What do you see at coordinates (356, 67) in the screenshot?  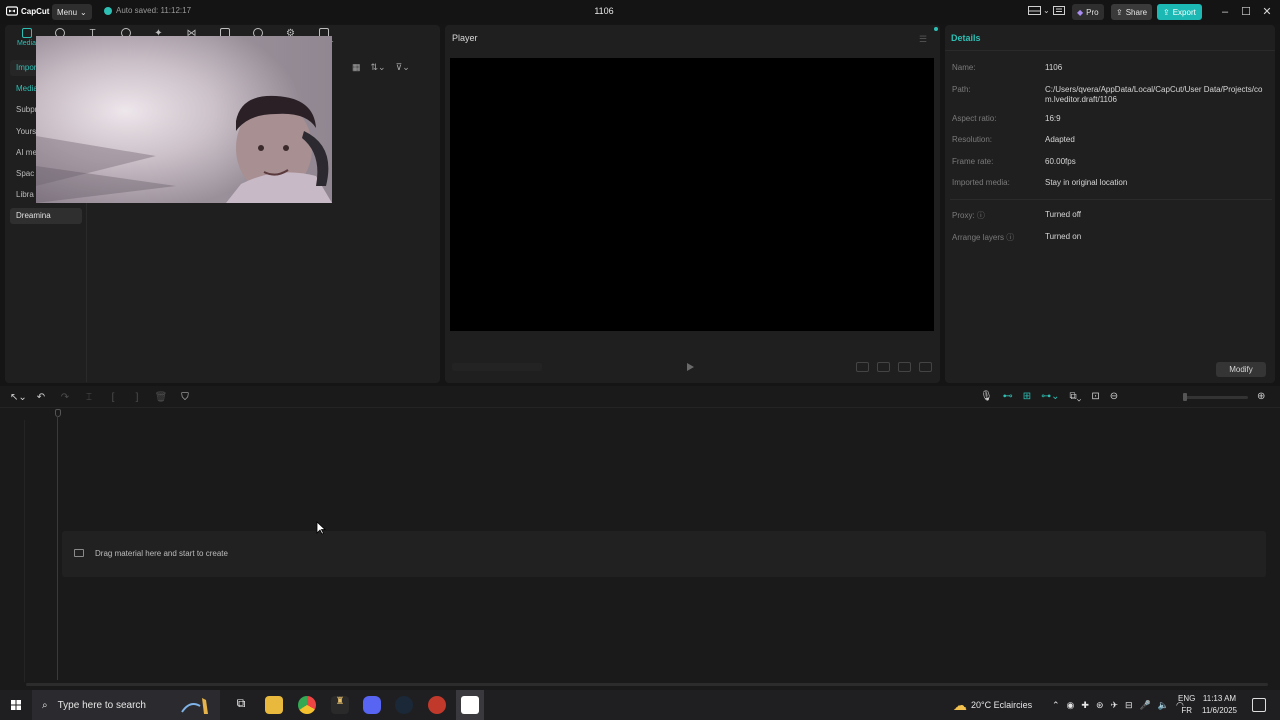 I see `grid-view-icon: ▦` at bounding box center [356, 67].